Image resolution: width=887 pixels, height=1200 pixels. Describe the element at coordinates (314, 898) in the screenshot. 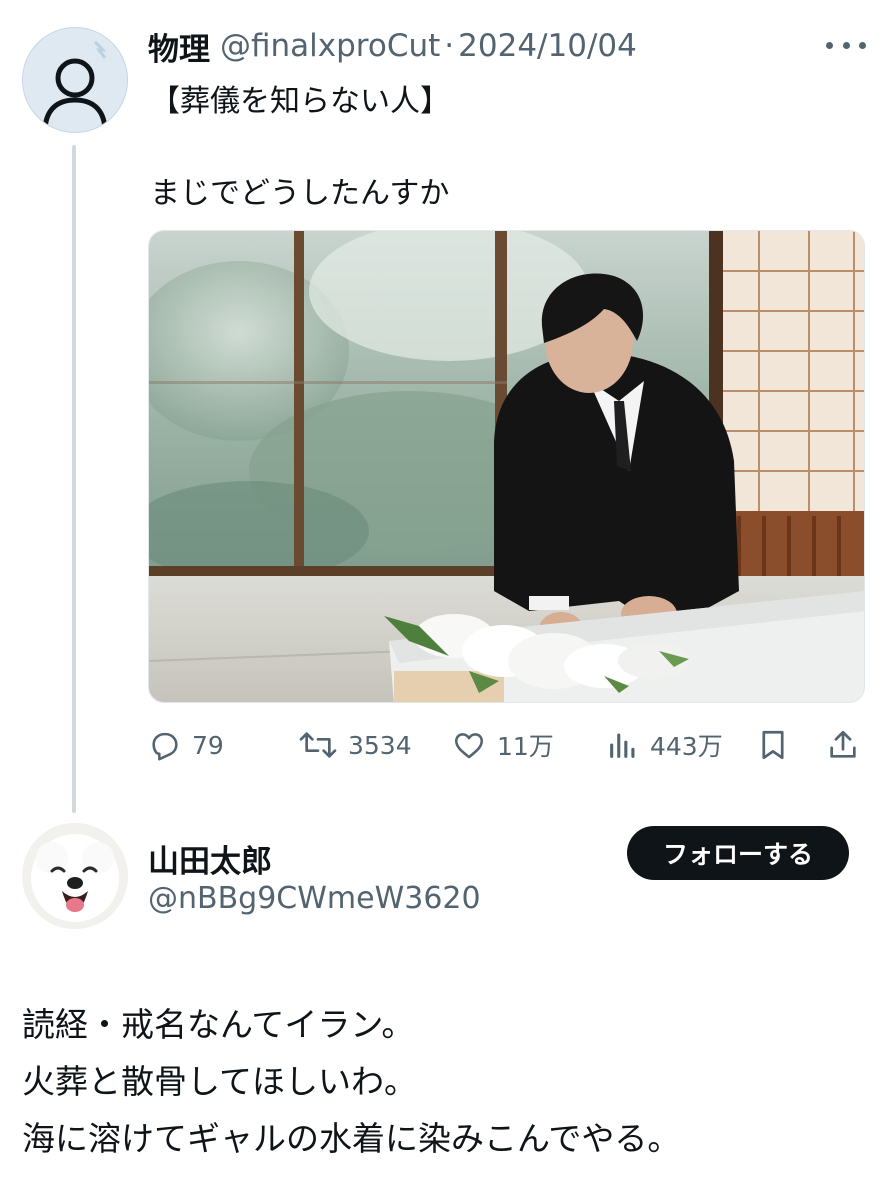

I see `reply-user-handle: @nBBg9CWmeW3620` at that location.